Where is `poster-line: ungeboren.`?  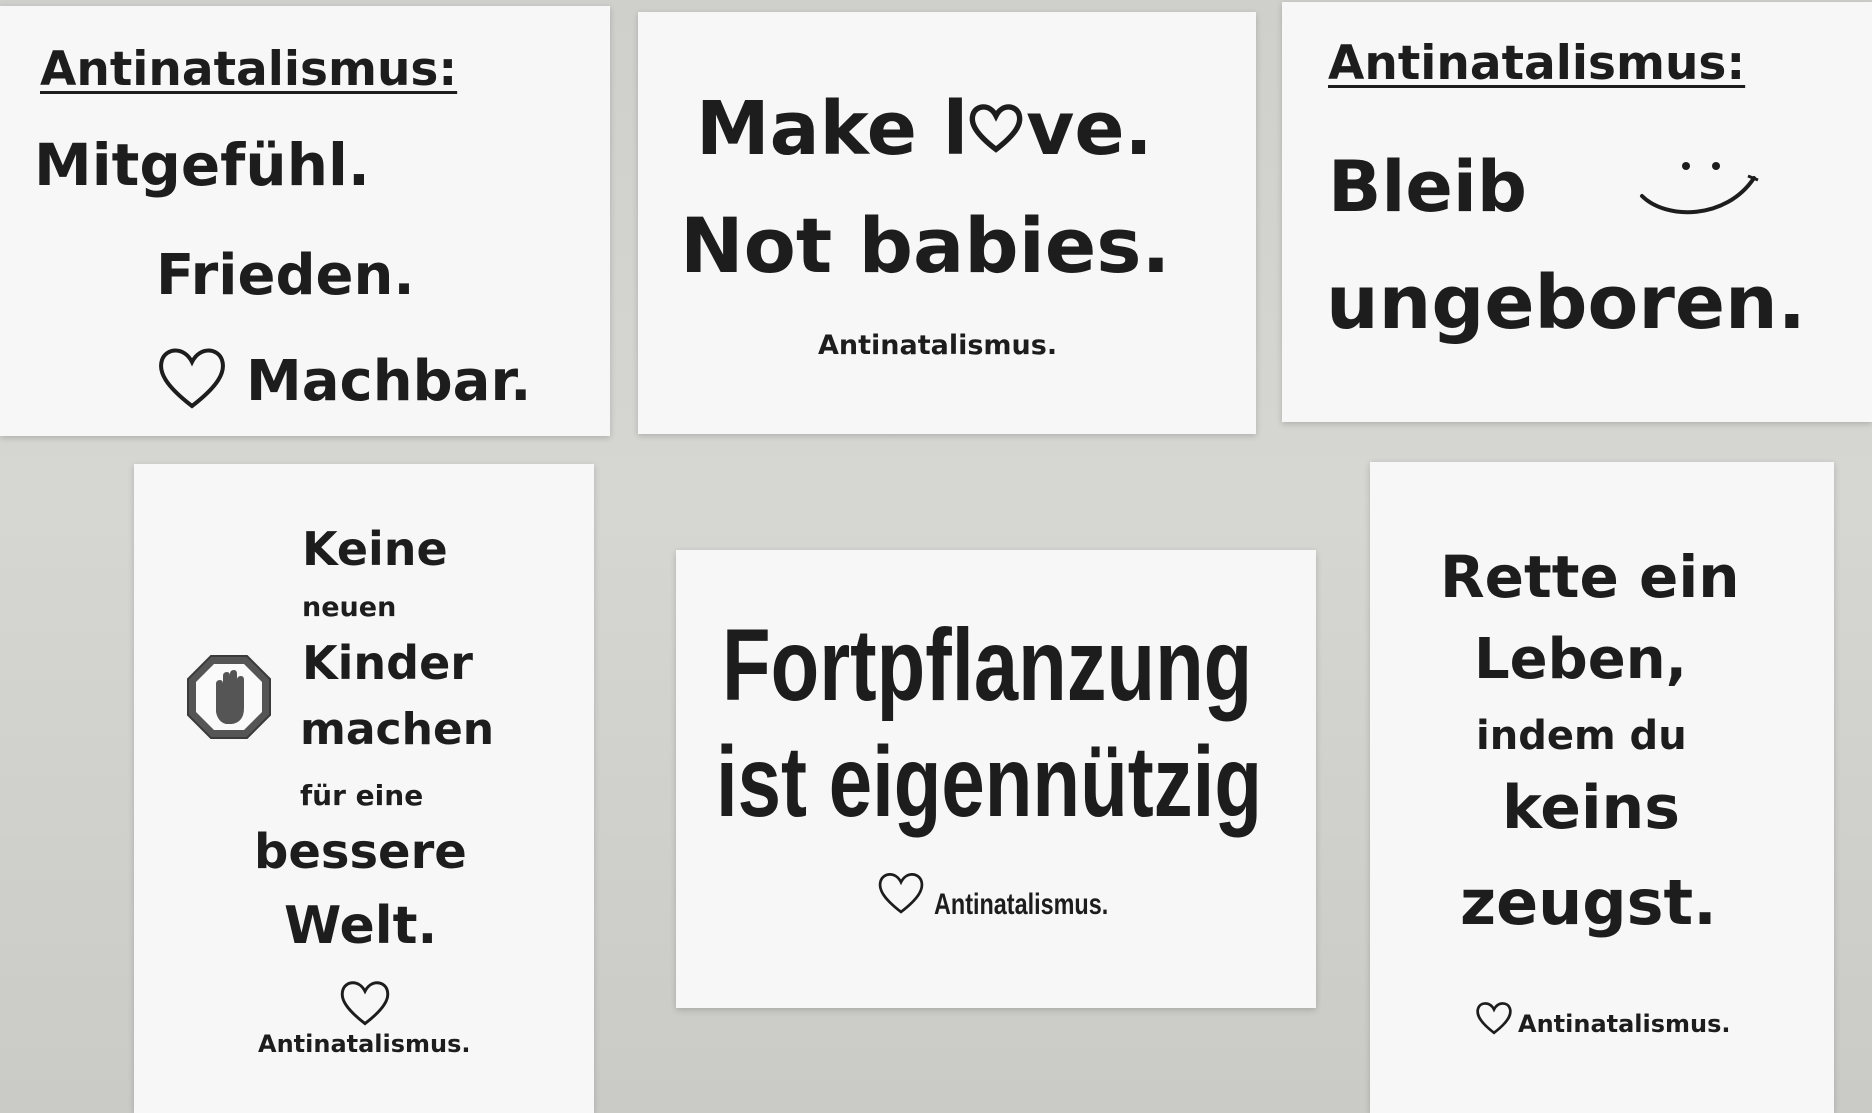
poster-line: ungeboren. is located at coordinates (1566, 303).